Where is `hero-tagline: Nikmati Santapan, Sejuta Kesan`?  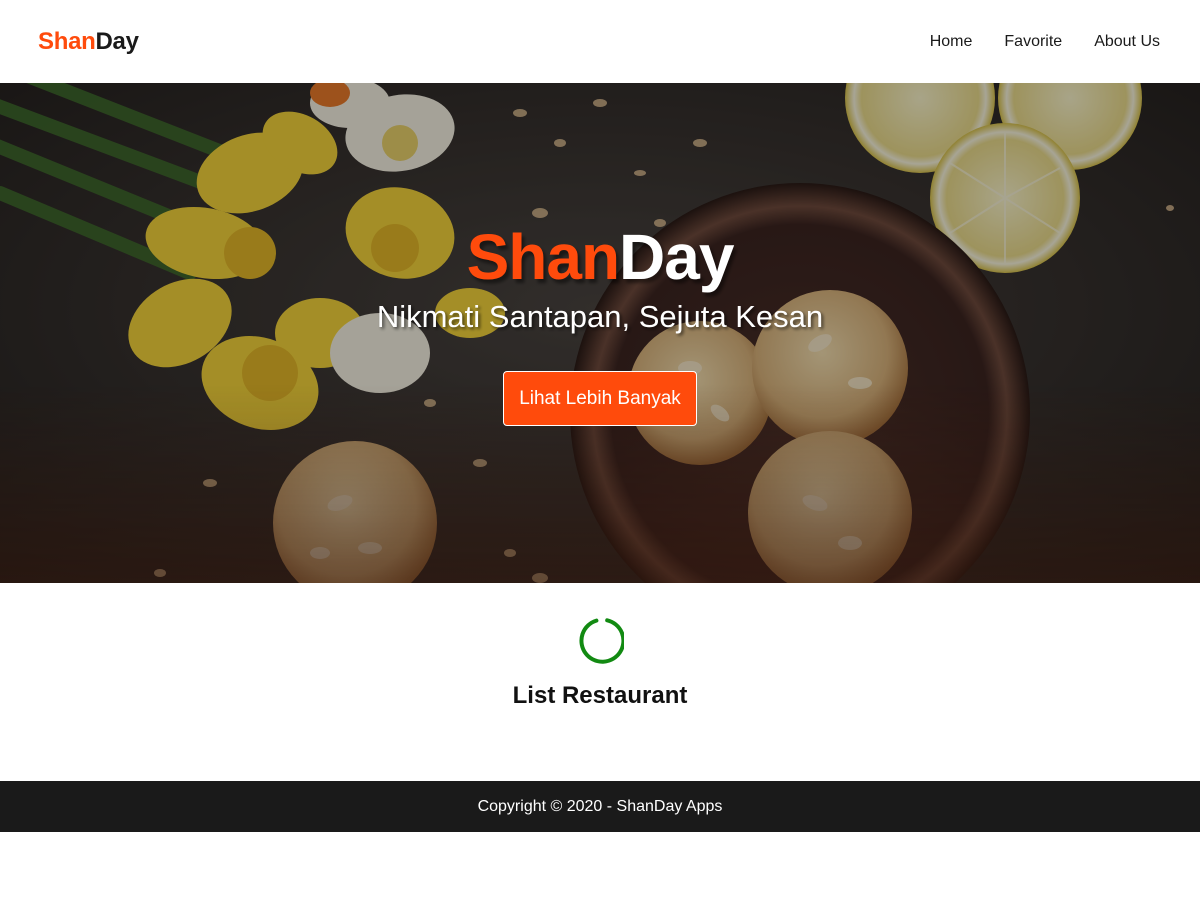 hero-tagline: Nikmati Santapan, Sejuta Kesan is located at coordinates (600, 316).